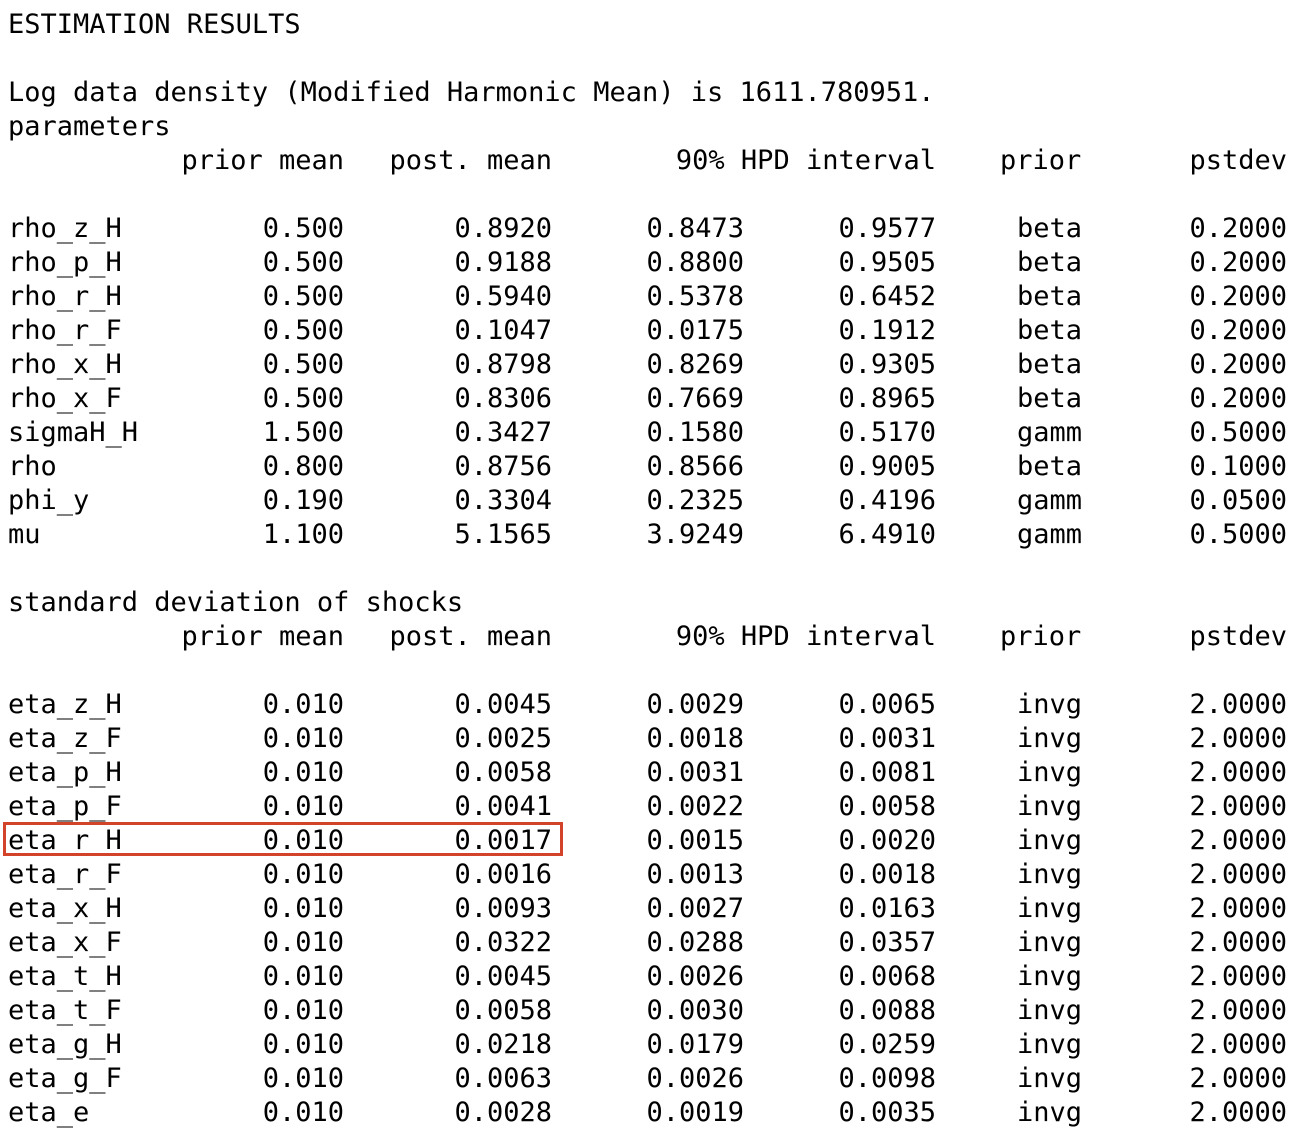 Image resolution: width=1308 pixels, height=1130 pixels. What do you see at coordinates (653, 467) in the screenshot?
I see `table-row: rho 0.800 0.8756 0.8566 0.9005 beta 0.1000` at bounding box center [653, 467].